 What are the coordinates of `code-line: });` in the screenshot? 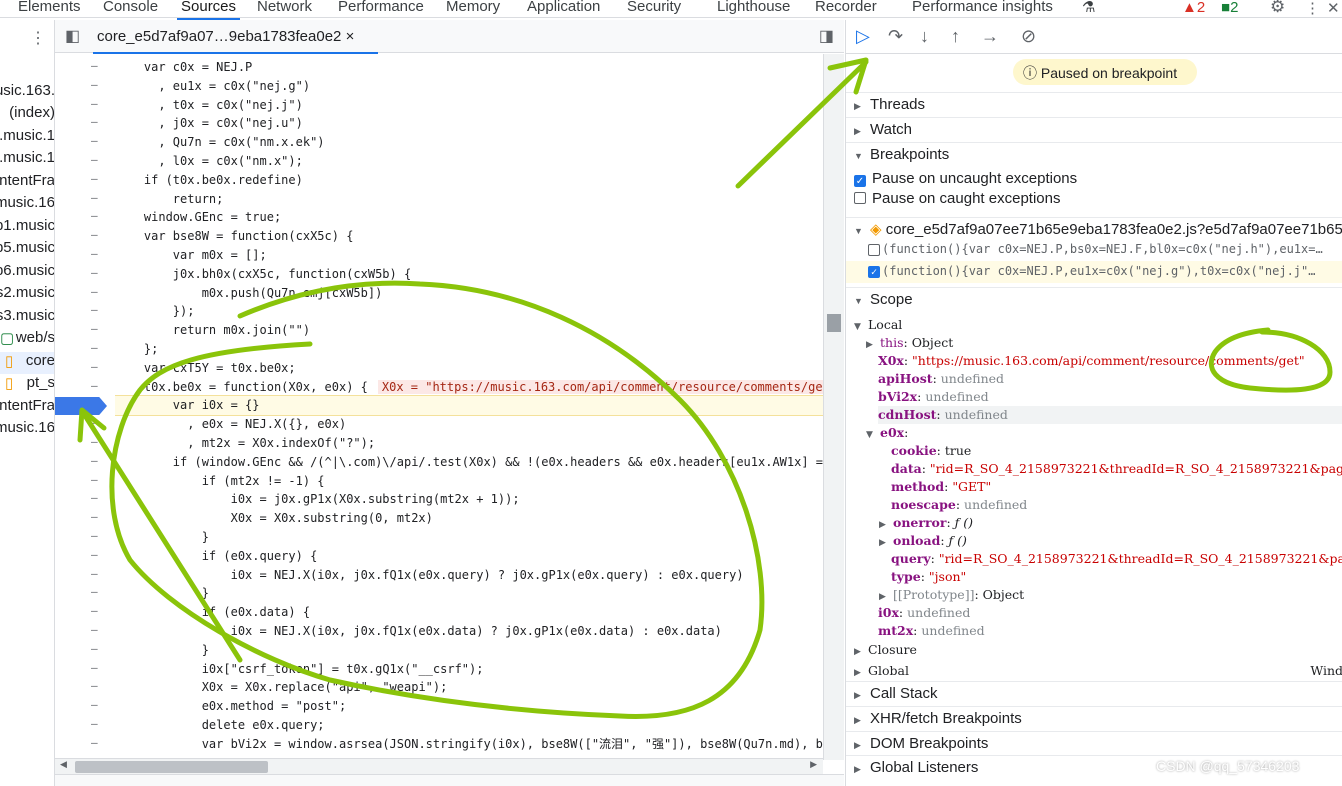 It's located at (469, 311).